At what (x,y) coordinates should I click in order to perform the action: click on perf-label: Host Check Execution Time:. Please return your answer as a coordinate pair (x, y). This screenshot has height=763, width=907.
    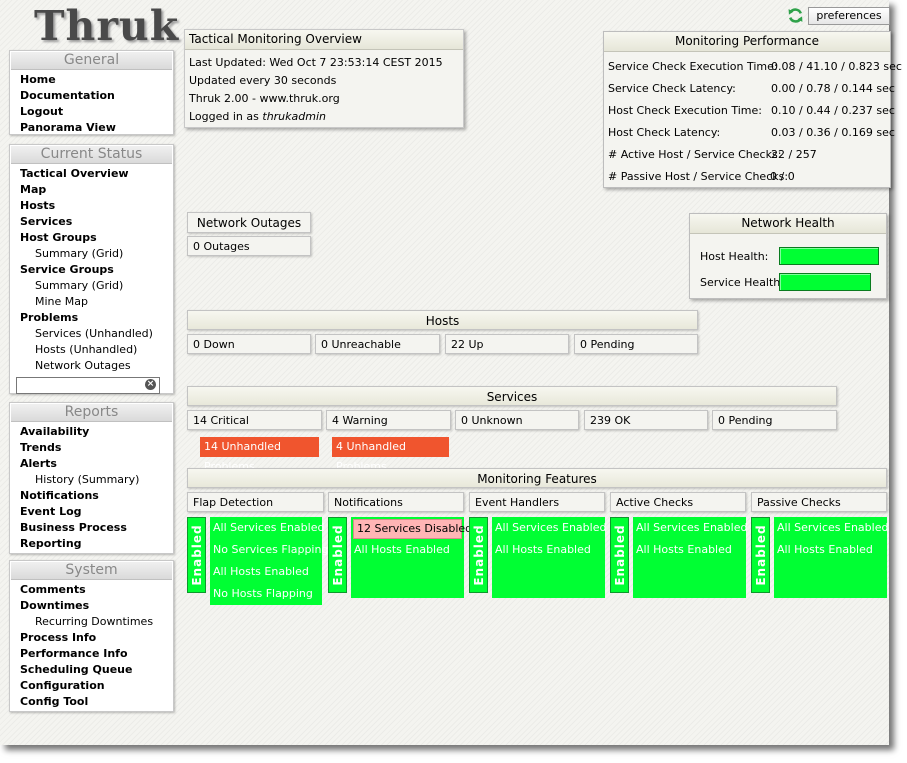
    Looking at the image, I should click on (685, 110).